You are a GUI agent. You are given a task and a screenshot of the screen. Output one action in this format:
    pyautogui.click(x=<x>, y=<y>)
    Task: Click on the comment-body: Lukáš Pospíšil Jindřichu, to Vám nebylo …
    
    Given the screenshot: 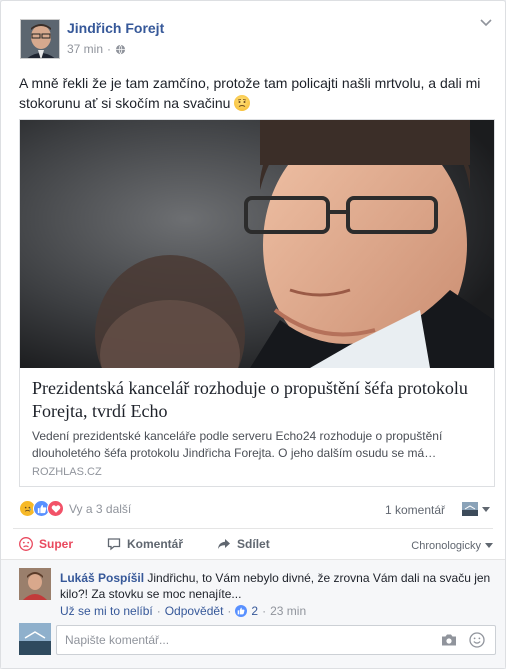 What is the action you would take?
    pyautogui.click(x=280, y=586)
    